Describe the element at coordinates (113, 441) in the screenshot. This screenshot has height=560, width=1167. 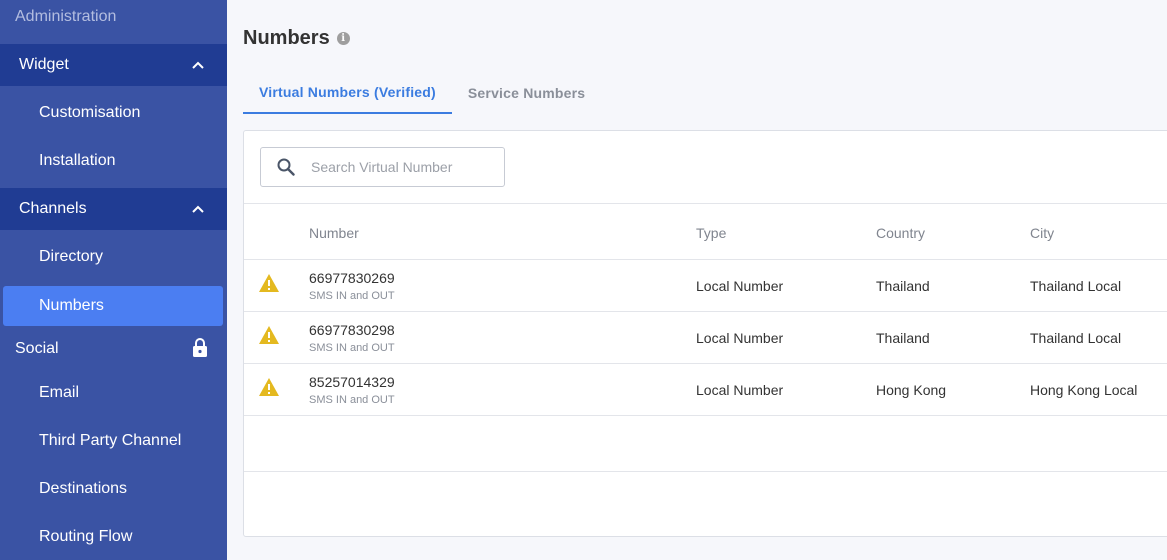
I see `sidebar-item-third-party-channel: Third Party Channel` at that location.